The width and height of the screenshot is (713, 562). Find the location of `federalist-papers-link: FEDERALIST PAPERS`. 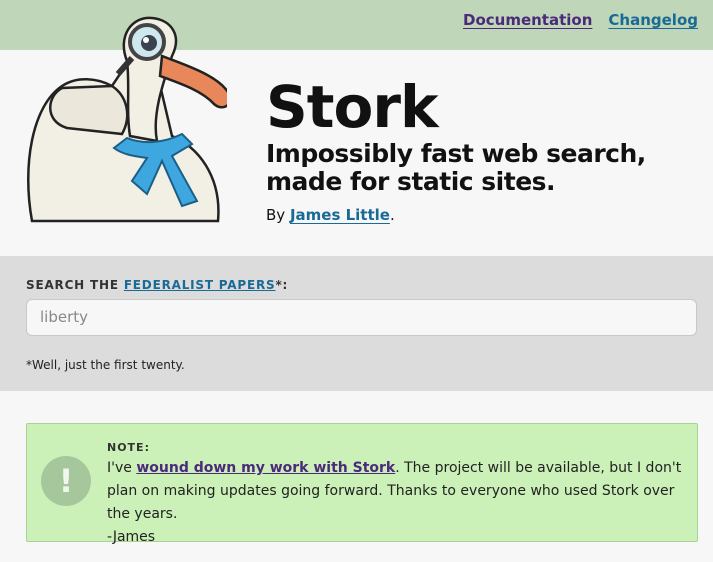

federalist-papers-link: FEDERALIST PAPERS is located at coordinates (200, 285).